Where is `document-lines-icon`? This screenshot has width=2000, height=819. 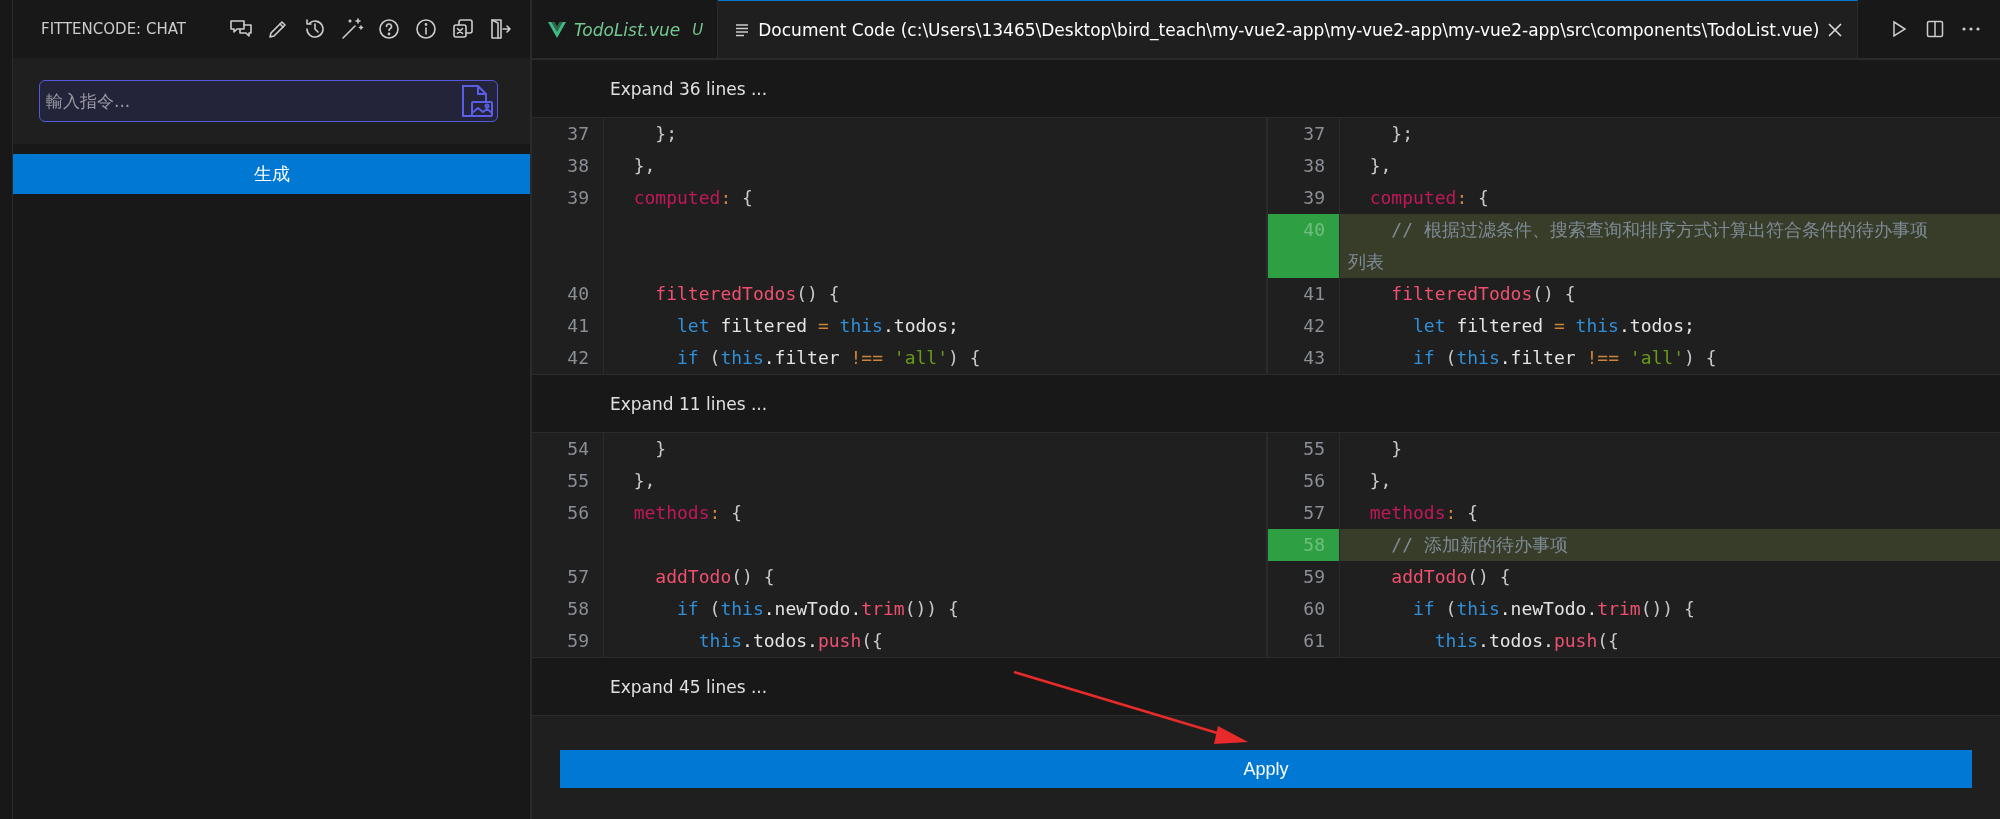 document-lines-icon is located at coordinates (742, 29).